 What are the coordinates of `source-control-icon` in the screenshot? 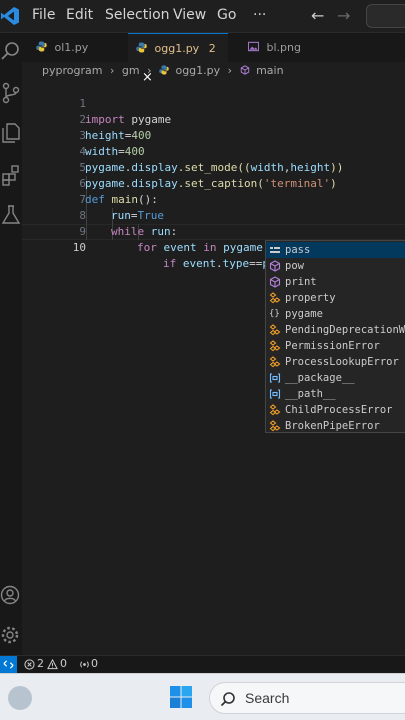 It's located at (11, 93).